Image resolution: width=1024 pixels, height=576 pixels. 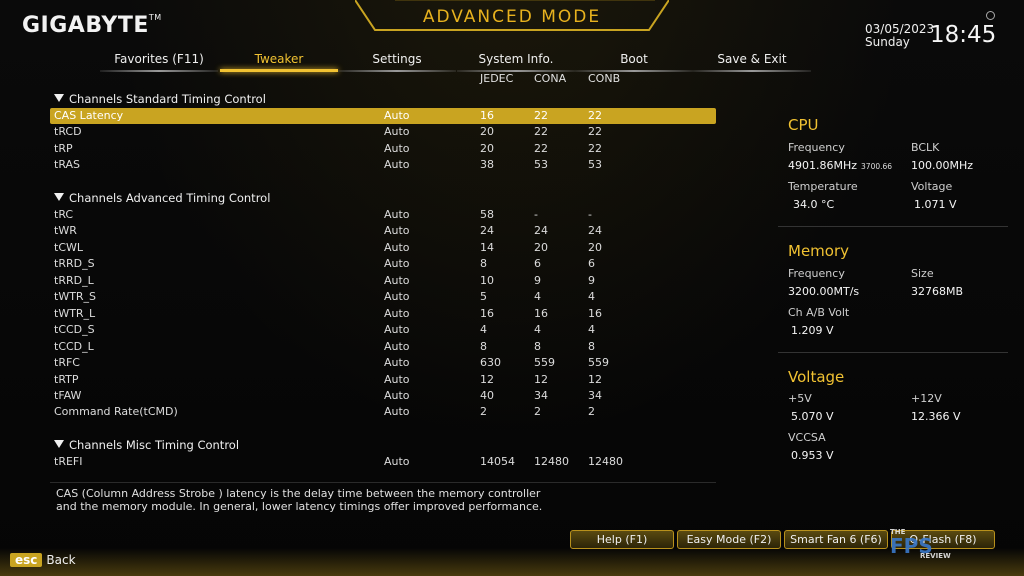 I want to click on memory-chvolt-label: Ch A/B Volt, so click(x=819, y=312).